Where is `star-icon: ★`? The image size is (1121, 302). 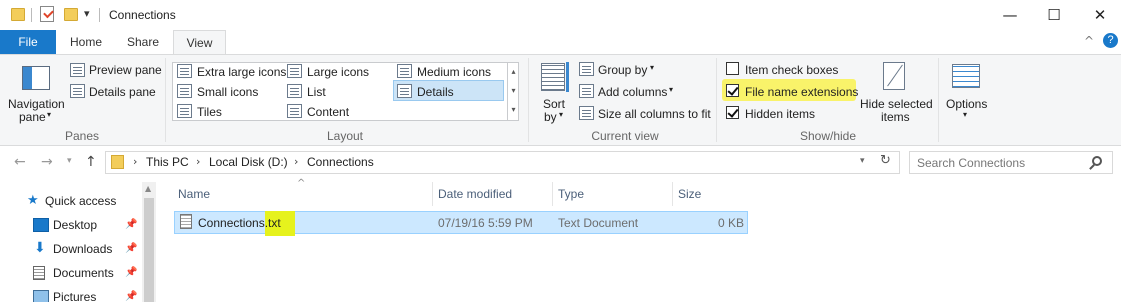 star-icon: ★ is located at coordinates (33, 200).